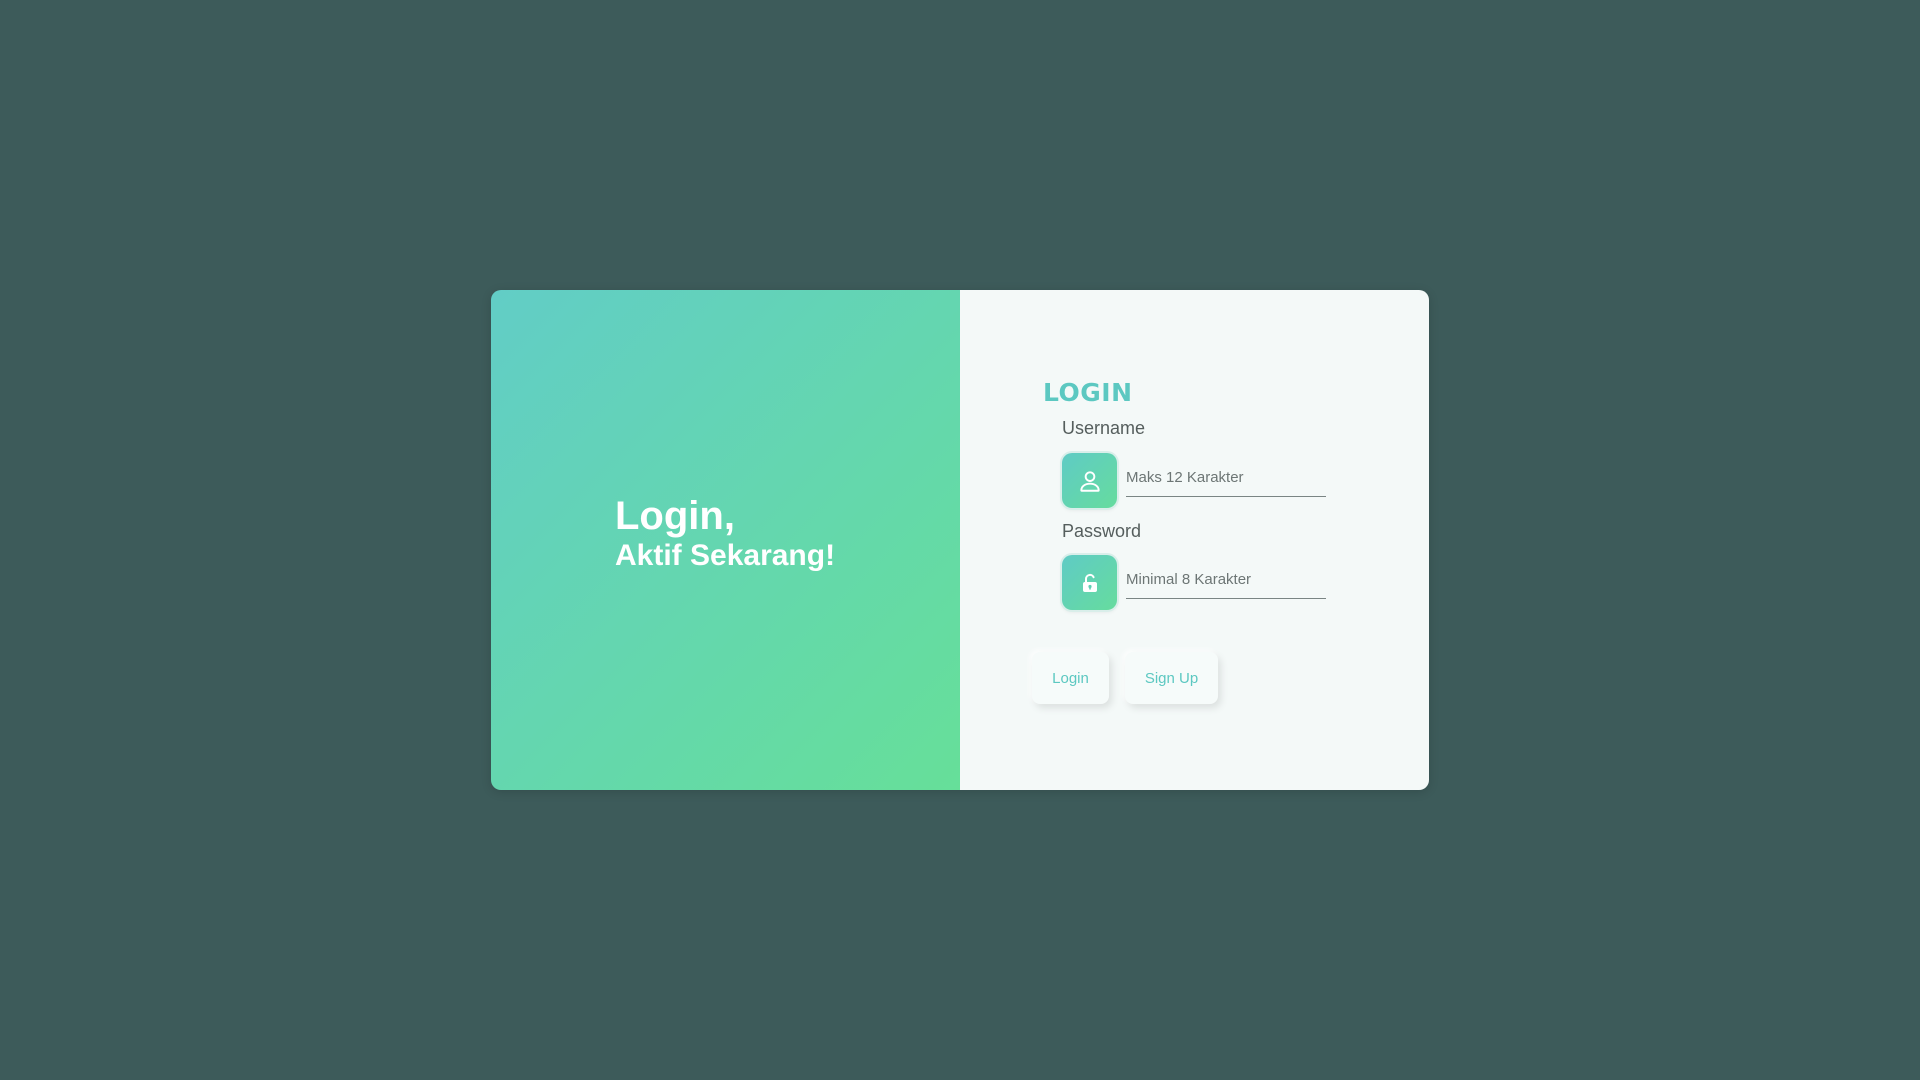  Describe the element at coordinates (1089, 480) in the screenshot. I see `user-icon` at that location.